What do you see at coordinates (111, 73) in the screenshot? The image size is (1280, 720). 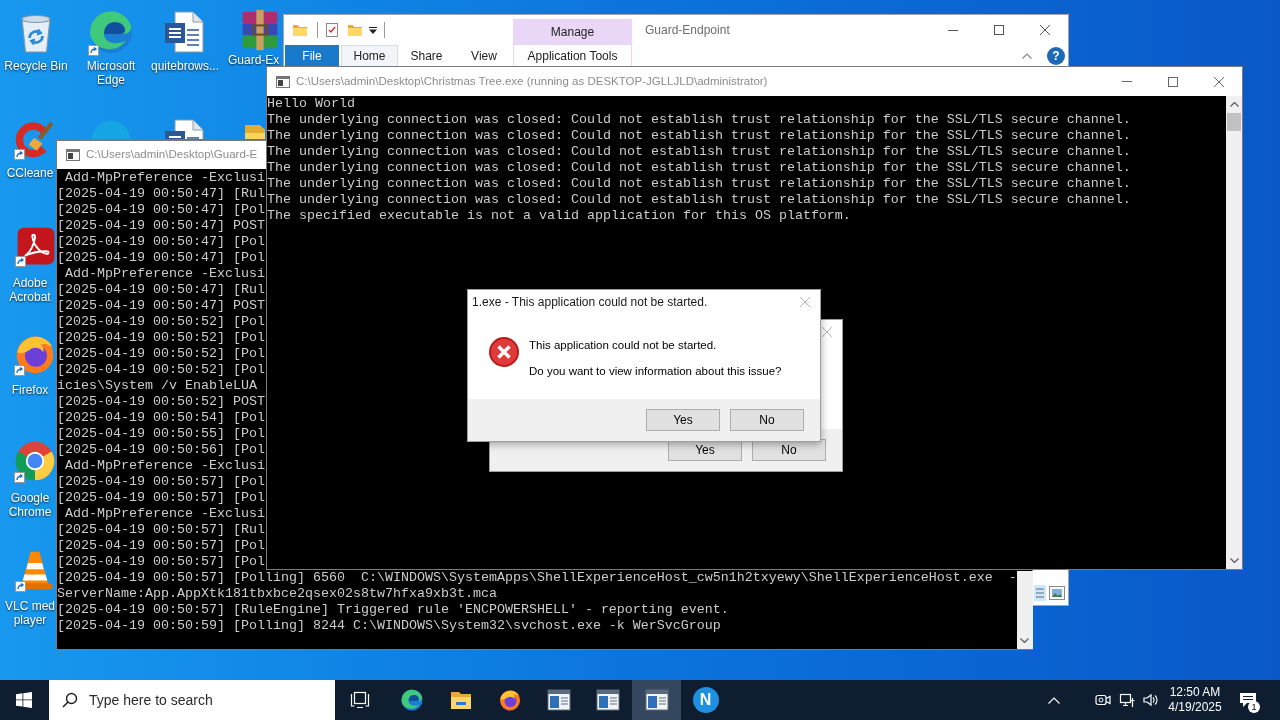 I see `desktop-icon-label: Microsoft Edge` at bounding box center [111, 73].